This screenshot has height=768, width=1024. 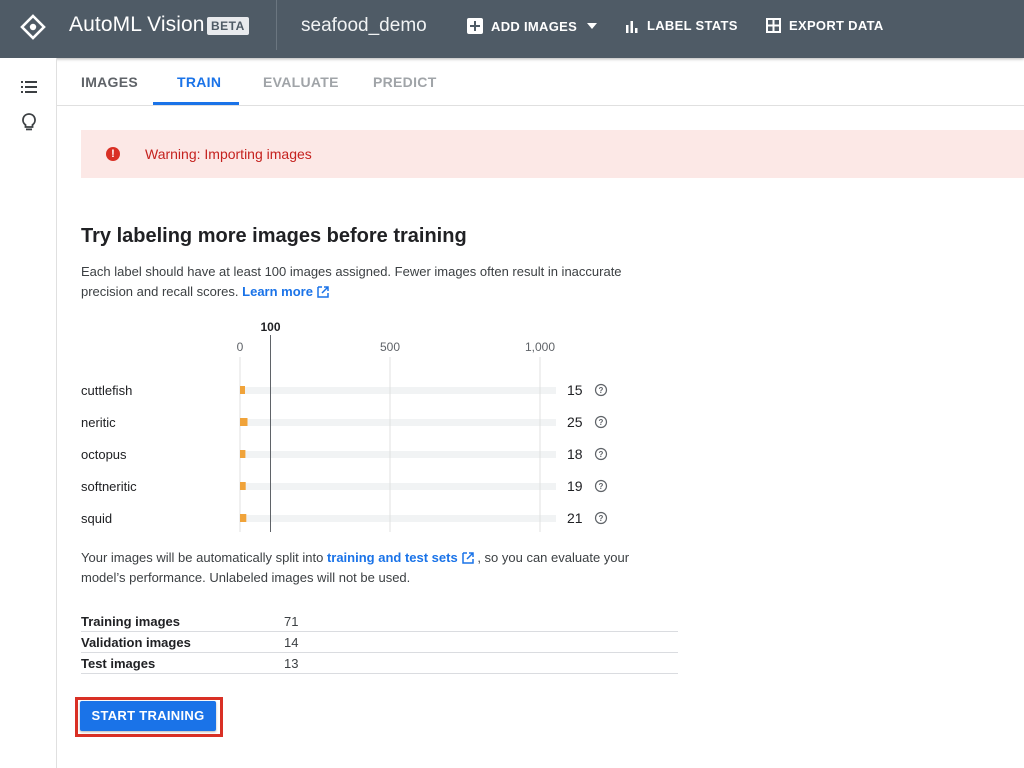 What do you see at coordinates (632, 26) in the screenshot?
I see `bar-chart-icon` at bounding box center [632, 26].